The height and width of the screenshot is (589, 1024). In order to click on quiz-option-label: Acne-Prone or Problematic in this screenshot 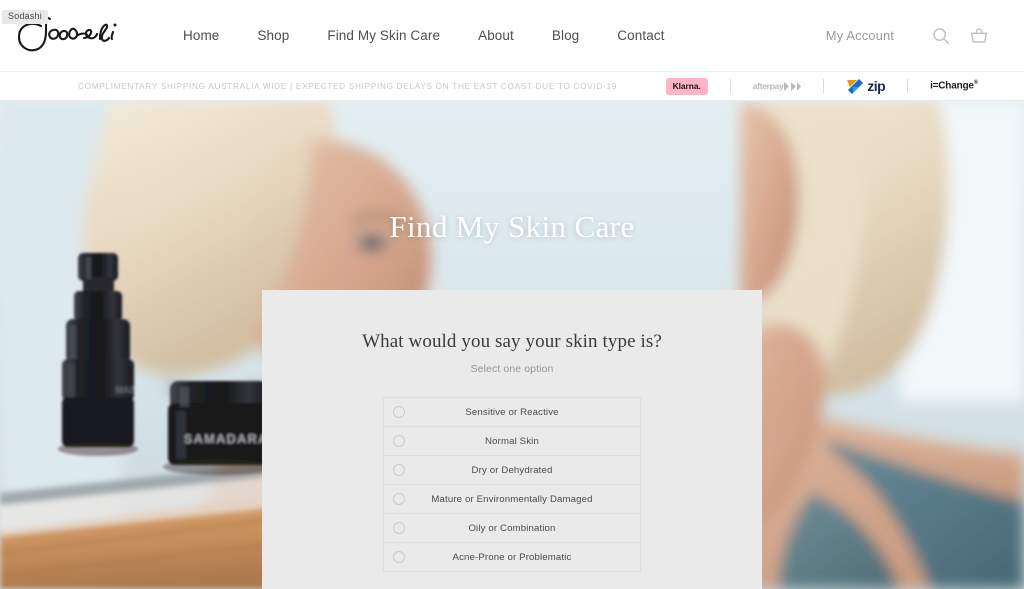, I will do `click(512, 557)`.